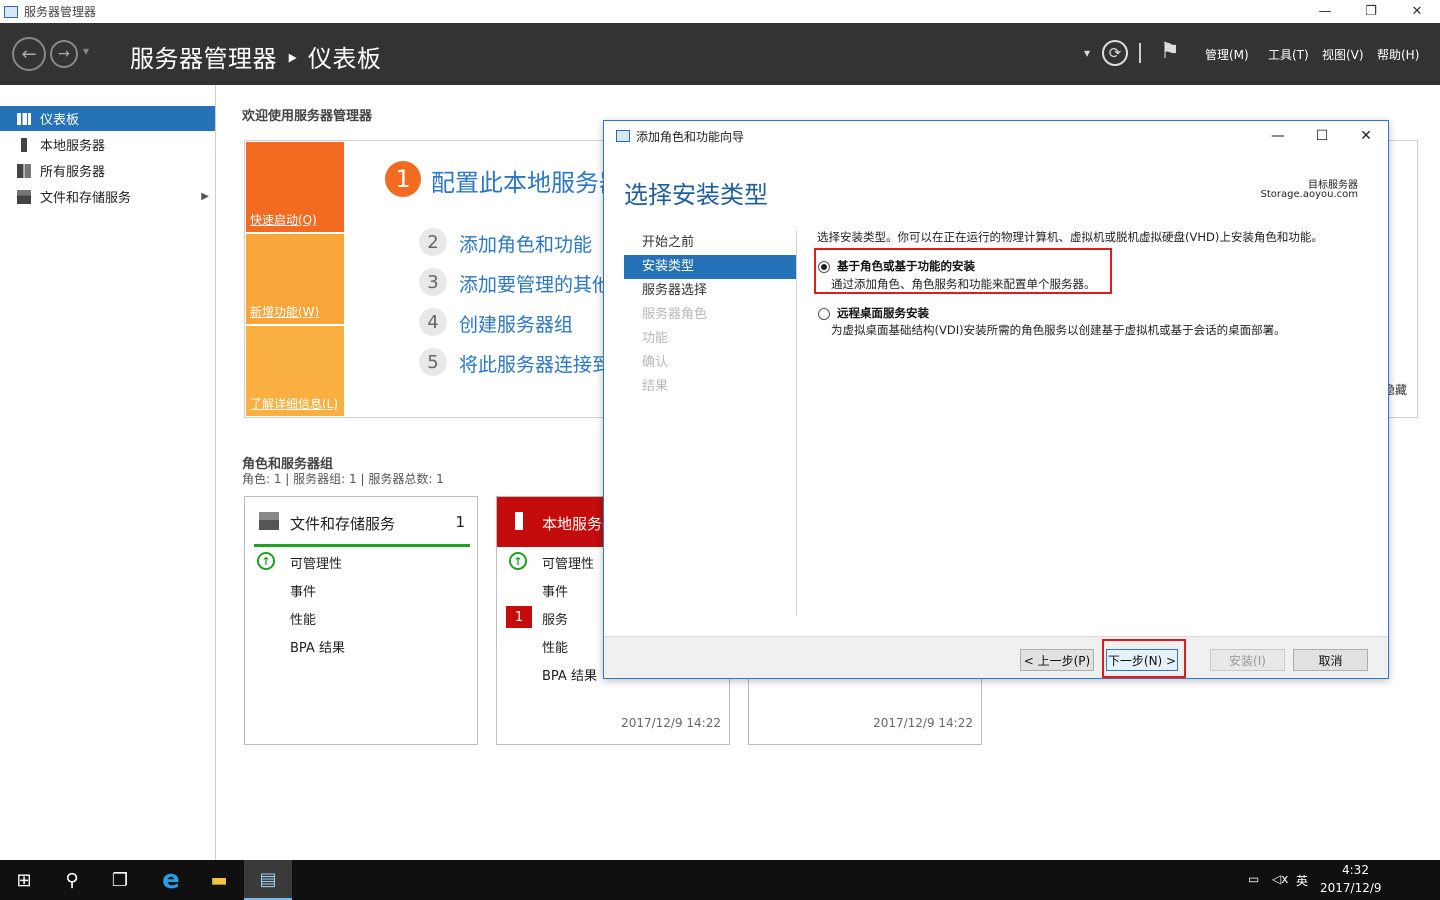 The height and width of the screenshot is (900, 1440). What do you see at coordinates (1322, 136) in the screenshot?
I see `dialog-maximize-button: ☐` at bounding box center [1322, 136].